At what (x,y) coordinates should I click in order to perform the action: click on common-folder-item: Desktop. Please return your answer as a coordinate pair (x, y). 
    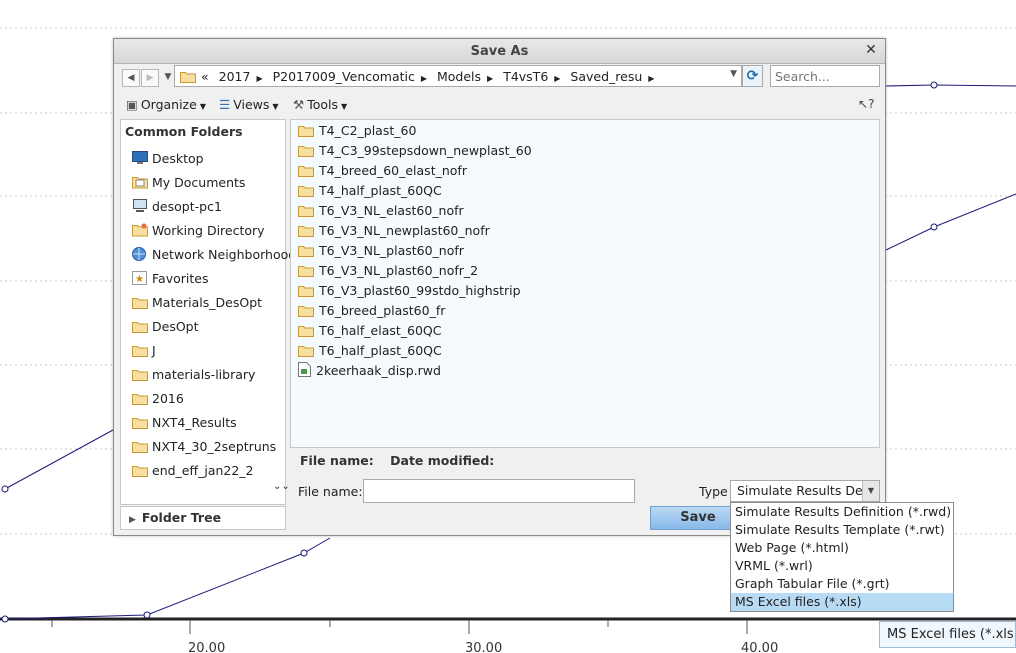
    Looking at the image, I should click on (168, 159).